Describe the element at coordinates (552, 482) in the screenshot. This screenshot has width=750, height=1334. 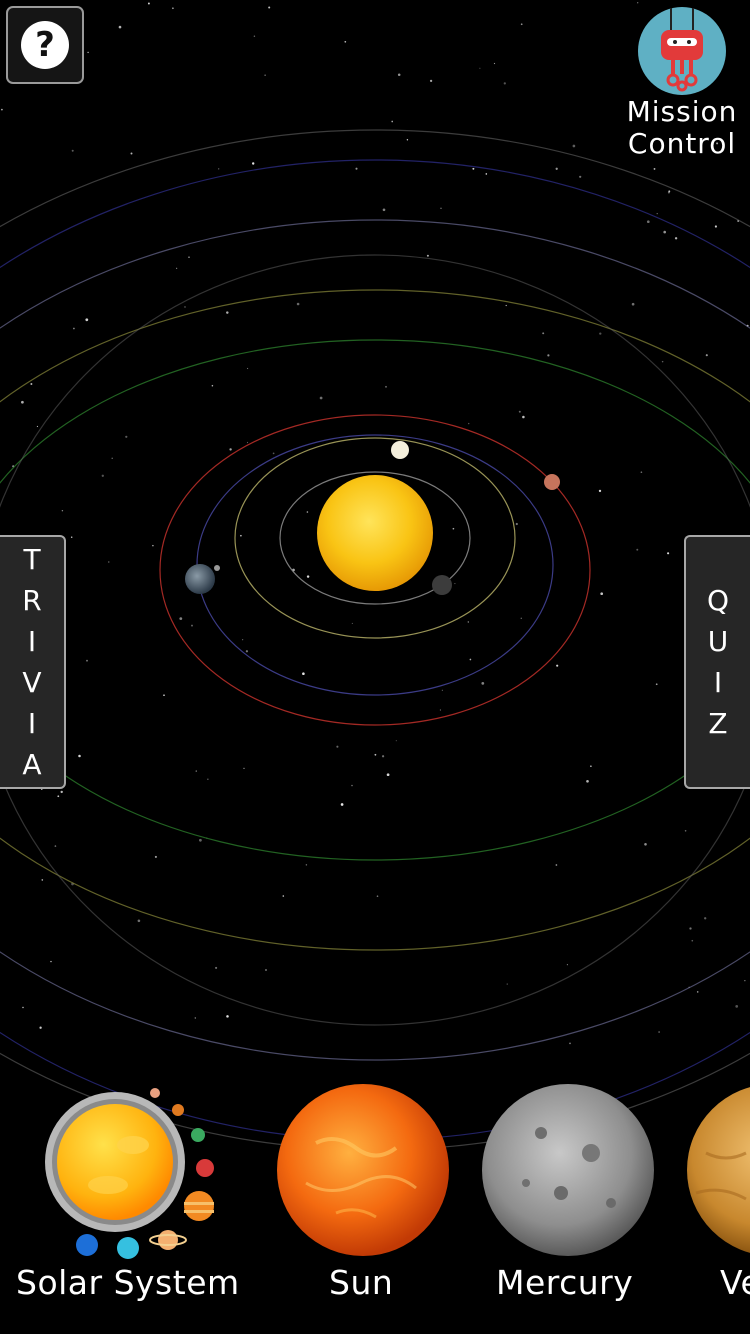
I see `mars-3d` at that location.